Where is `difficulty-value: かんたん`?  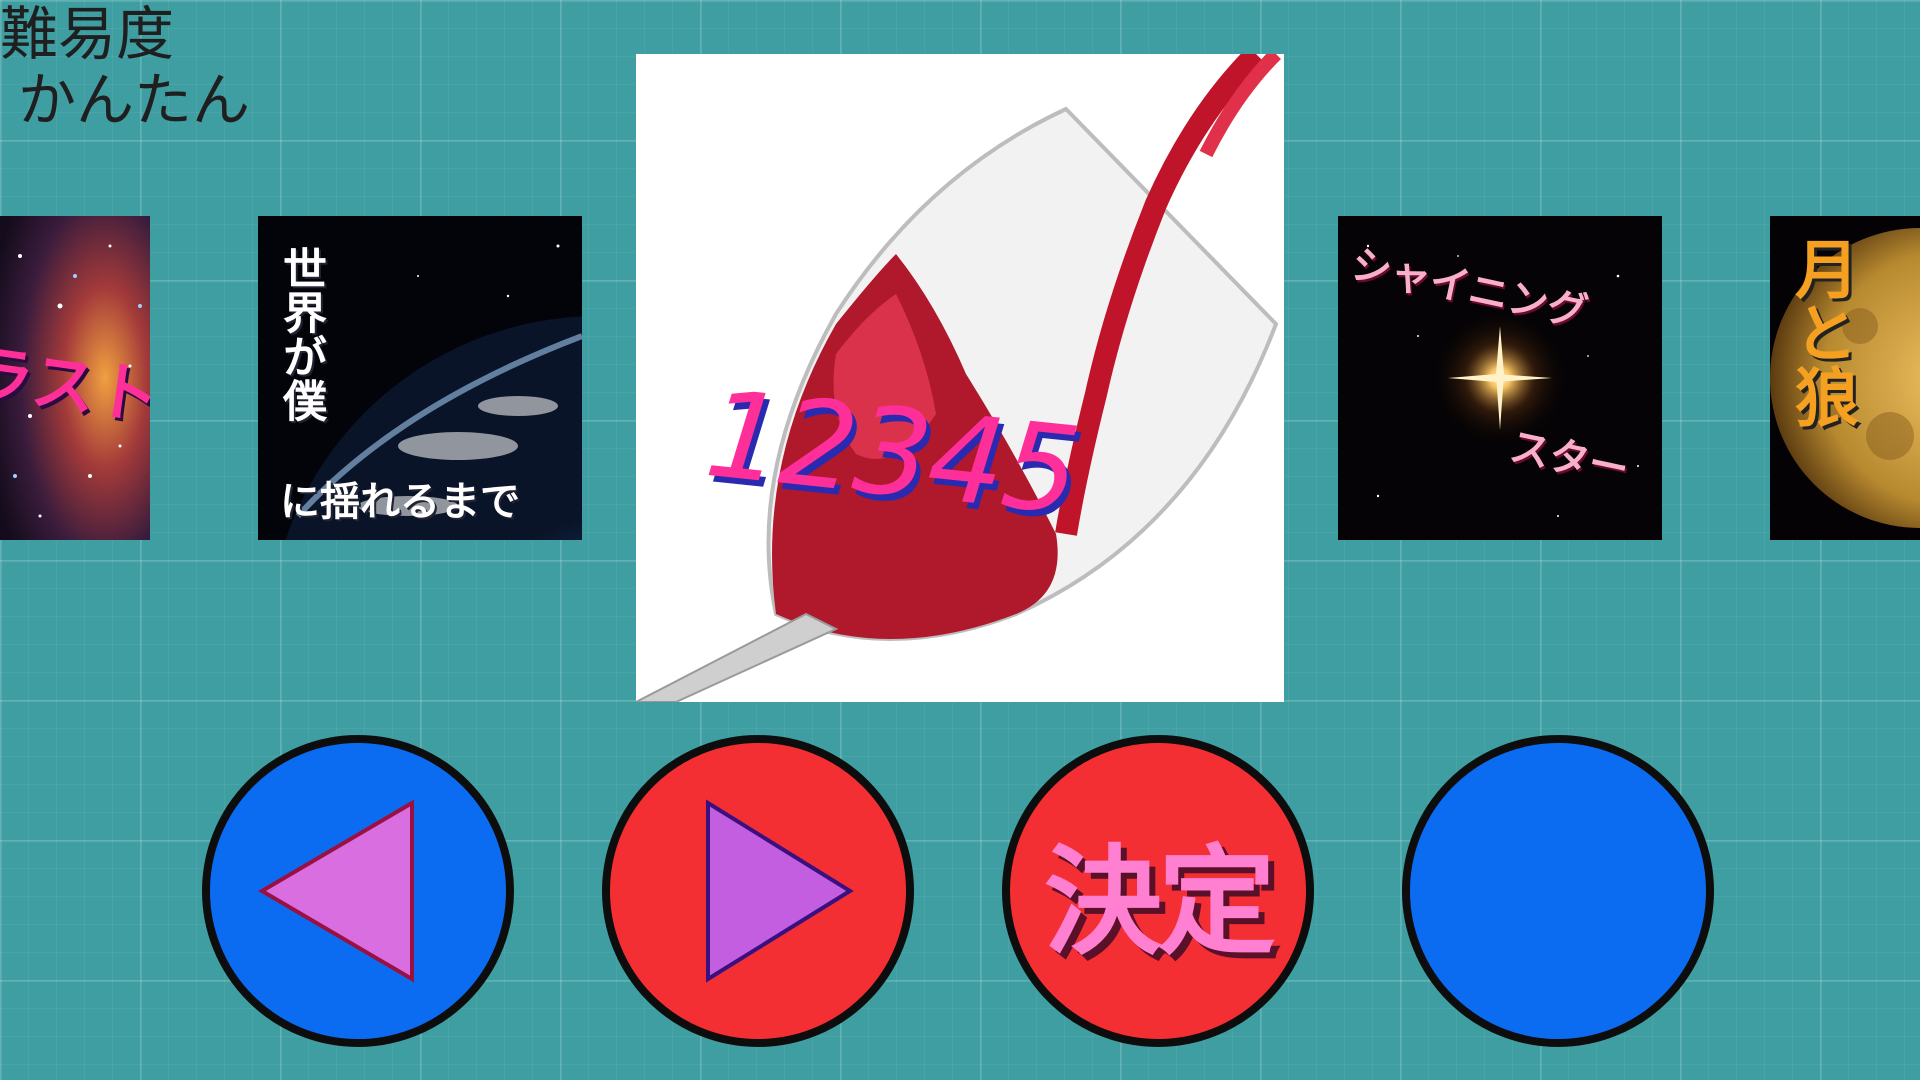
difficulty-value: かんたん is located at coordinates (134, 100).